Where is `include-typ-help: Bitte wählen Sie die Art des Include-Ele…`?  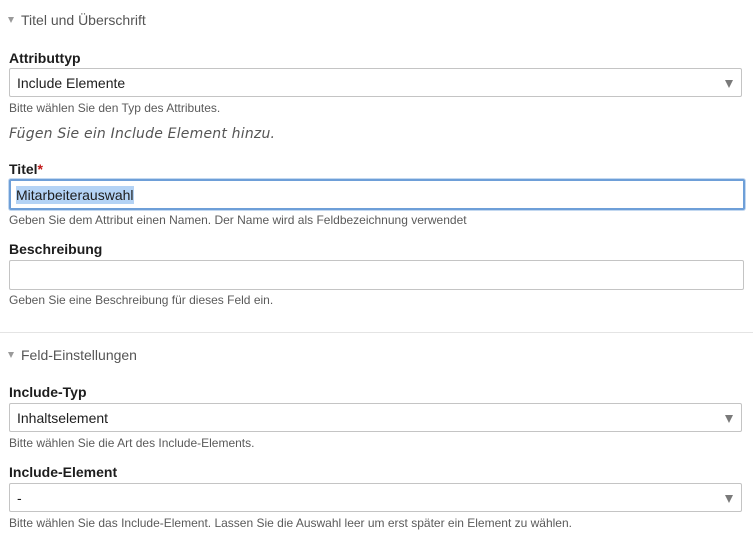 include-typ-help: Bitte wählen Sie die Art des Include-Ele… is located at coordinates (132, 443).